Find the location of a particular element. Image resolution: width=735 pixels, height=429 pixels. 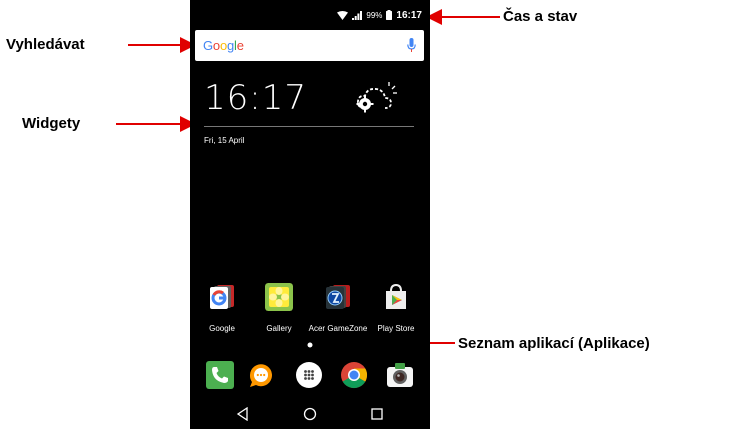

recents-icon is located at coordinates (377, 414).